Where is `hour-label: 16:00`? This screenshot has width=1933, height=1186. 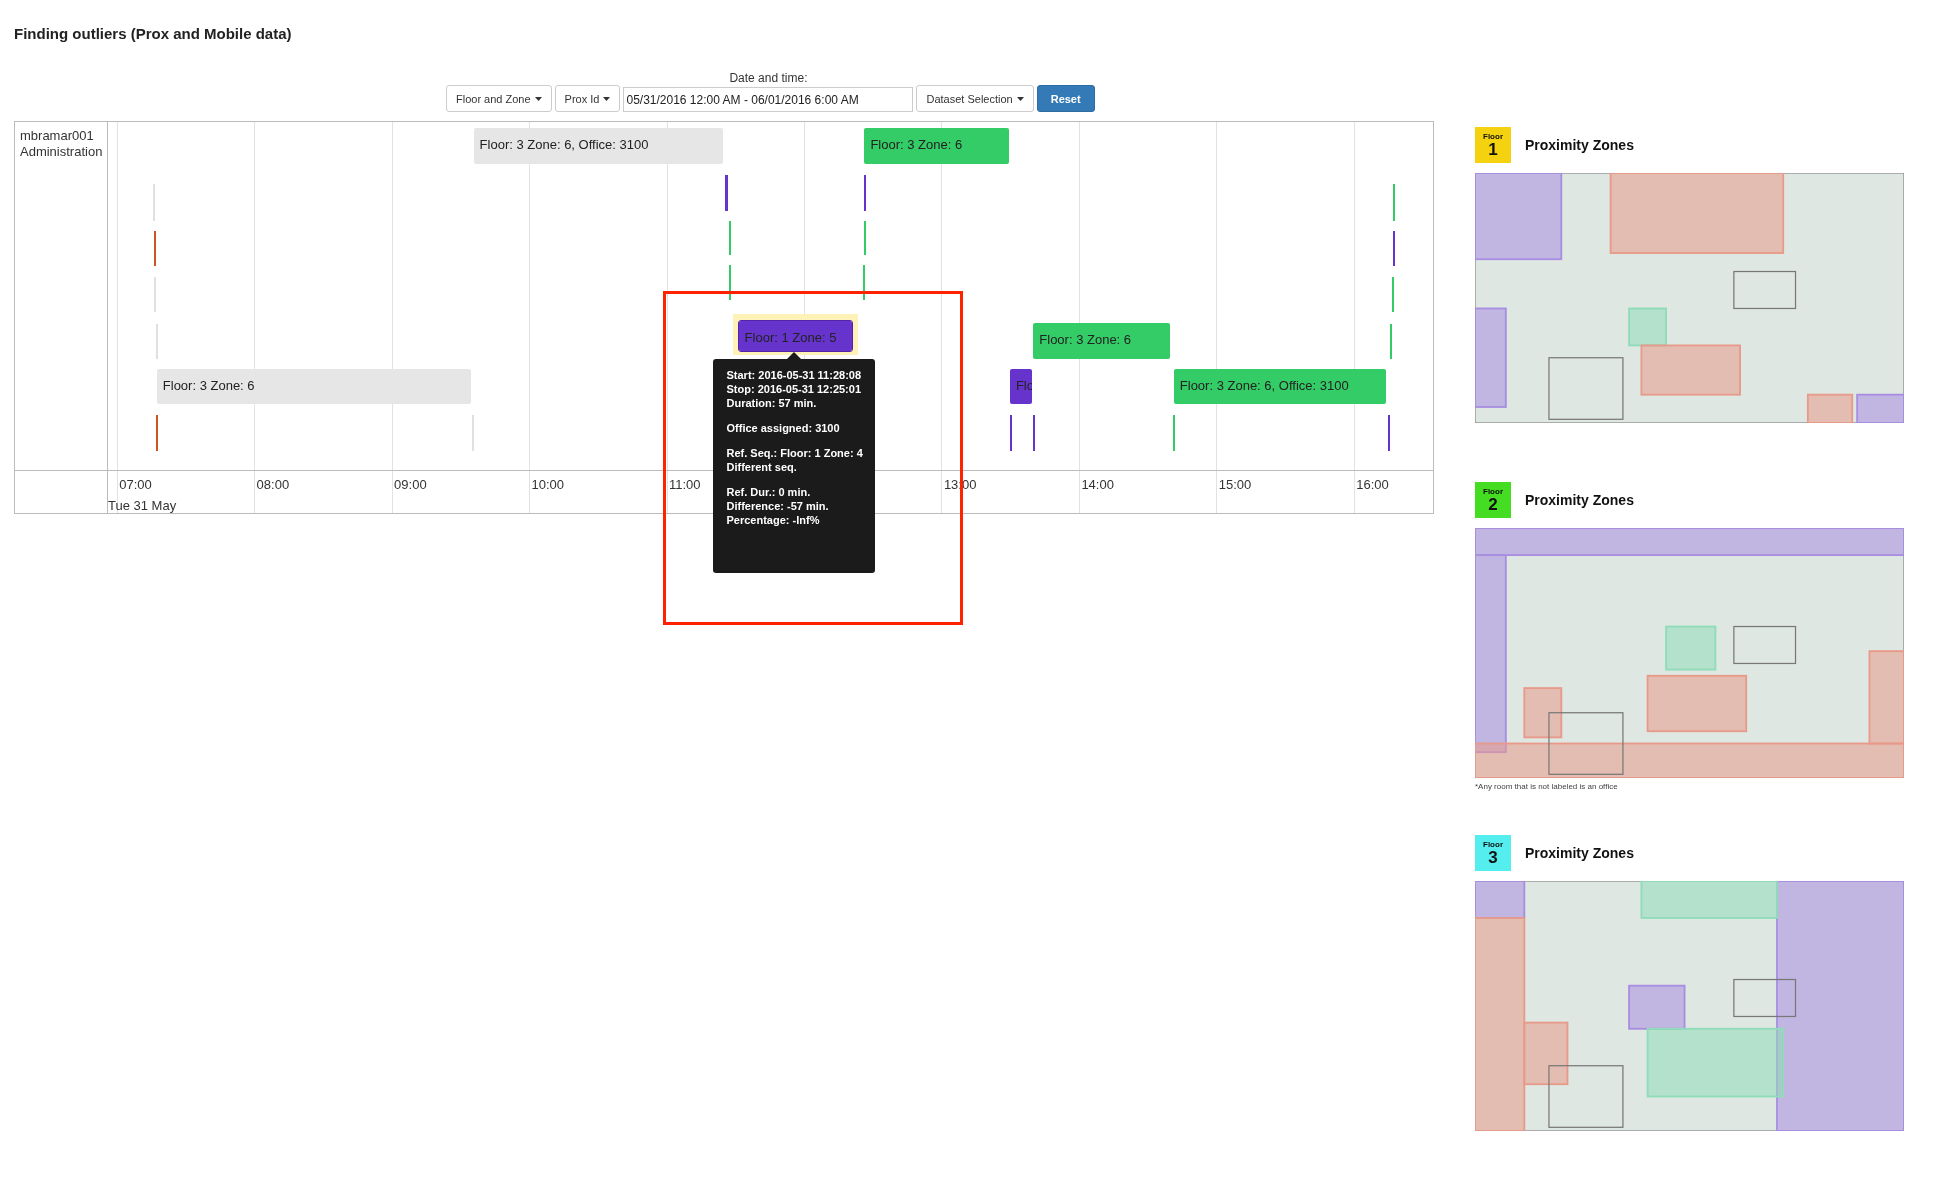
hour-label: 16:00 is located at coordinates (1372, 484).